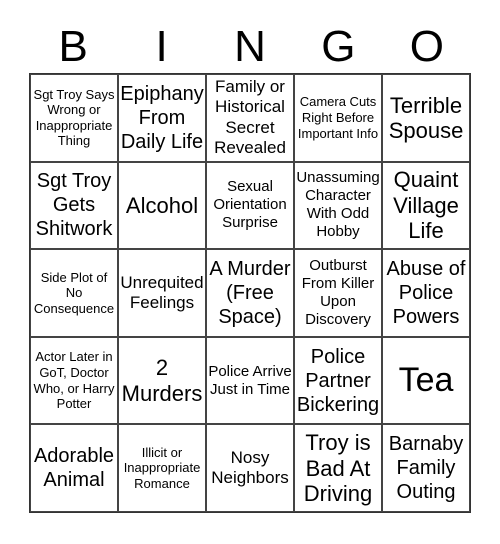 The height and width of the screenshot is (544, 500). I want to click on bingo-cell: Adorable Animal, so click(74, 468).